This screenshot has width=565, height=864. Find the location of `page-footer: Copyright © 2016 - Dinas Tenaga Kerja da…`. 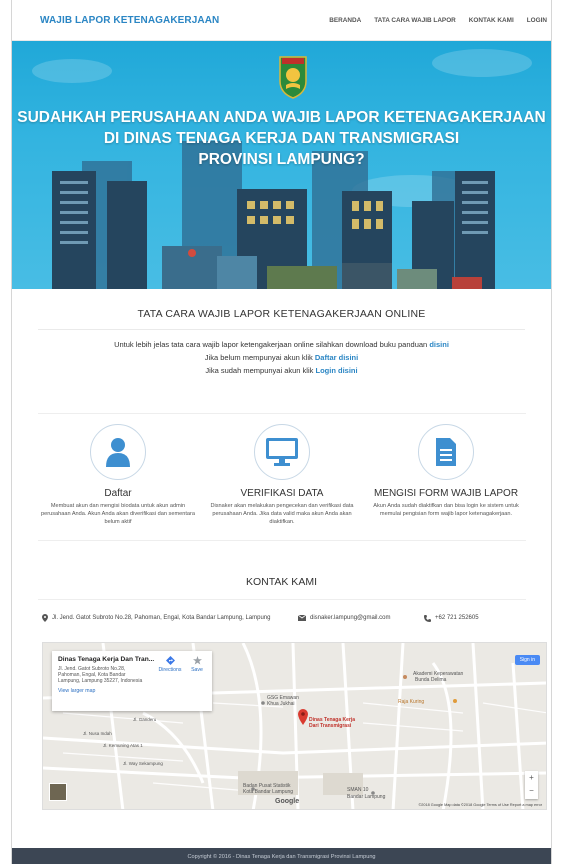

page-footer: Copyright © 2016 - Dinas Tenaga Kerja da… is located at coordinates (281, 856).